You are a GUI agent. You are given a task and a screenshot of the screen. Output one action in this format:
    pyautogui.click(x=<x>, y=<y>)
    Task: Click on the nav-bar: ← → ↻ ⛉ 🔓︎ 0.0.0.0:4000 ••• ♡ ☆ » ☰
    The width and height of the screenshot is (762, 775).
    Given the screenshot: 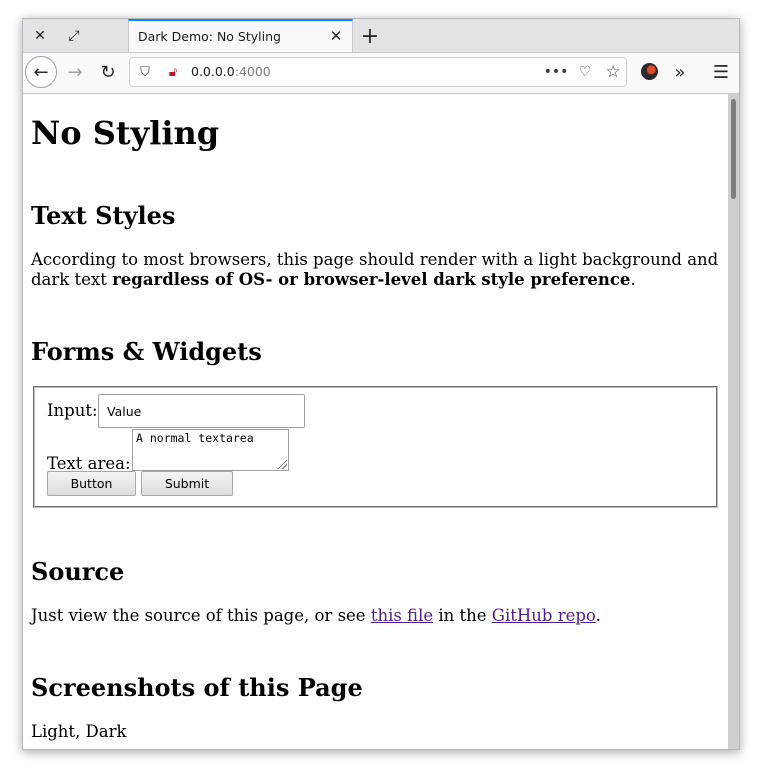 What is the action you would take?
    pyautogui.click(x=381, y=73)
    